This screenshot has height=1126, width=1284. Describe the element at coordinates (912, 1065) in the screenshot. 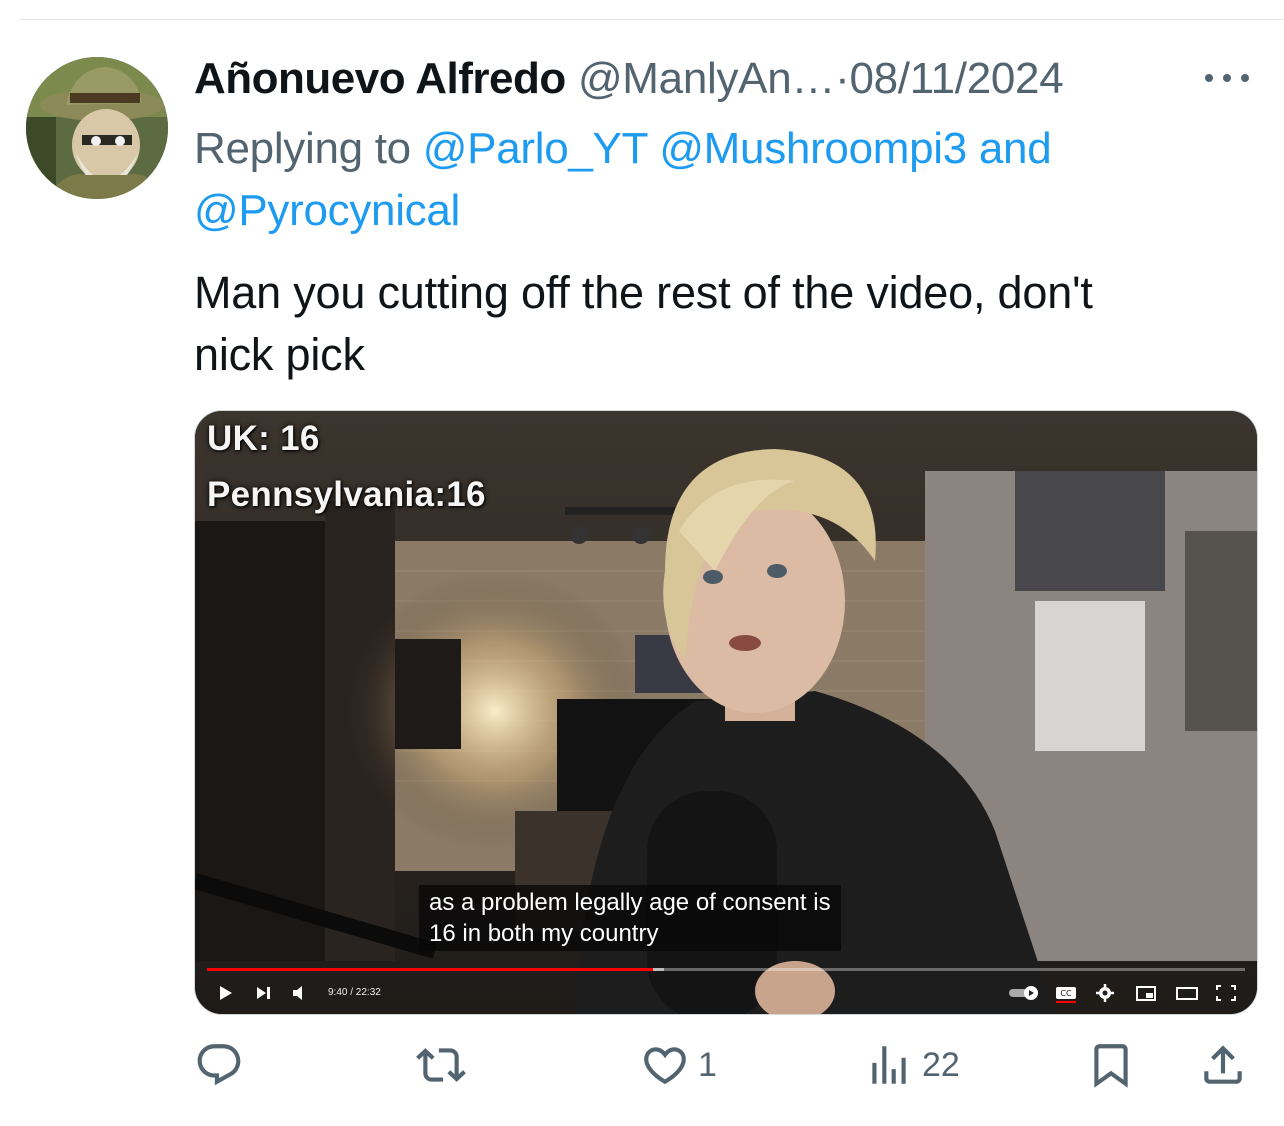

I see `views-button: 22` at that location.